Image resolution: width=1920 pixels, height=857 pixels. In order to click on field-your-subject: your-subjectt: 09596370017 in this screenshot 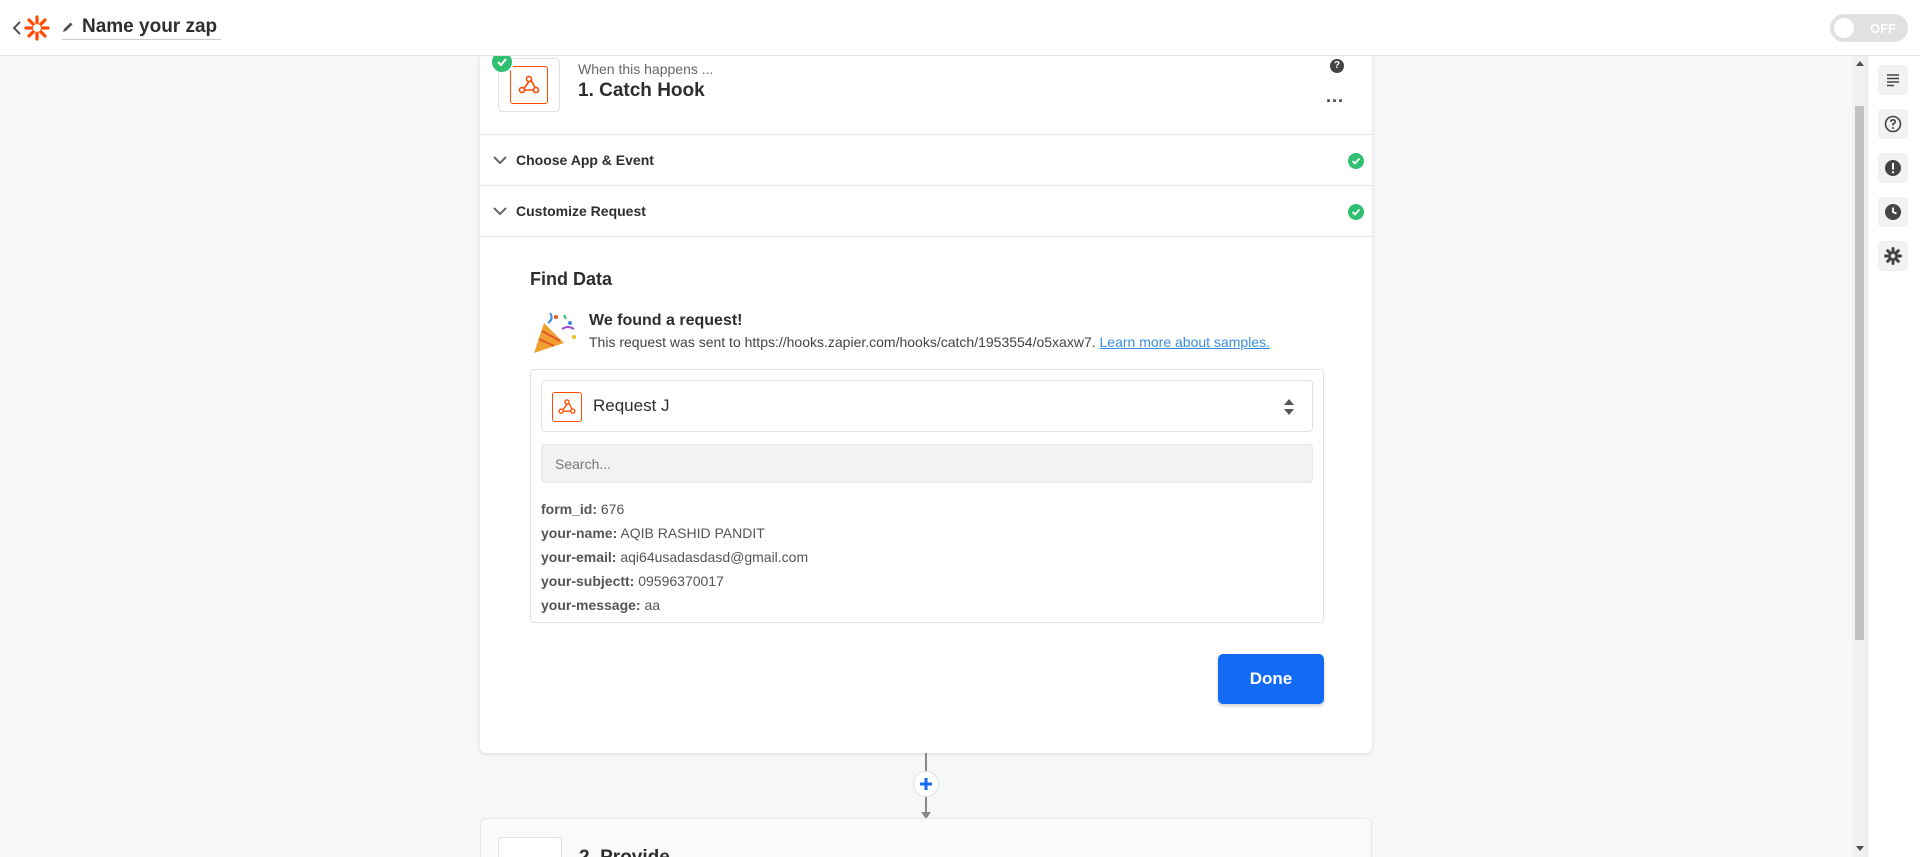, I will do `click(674, 581)`.